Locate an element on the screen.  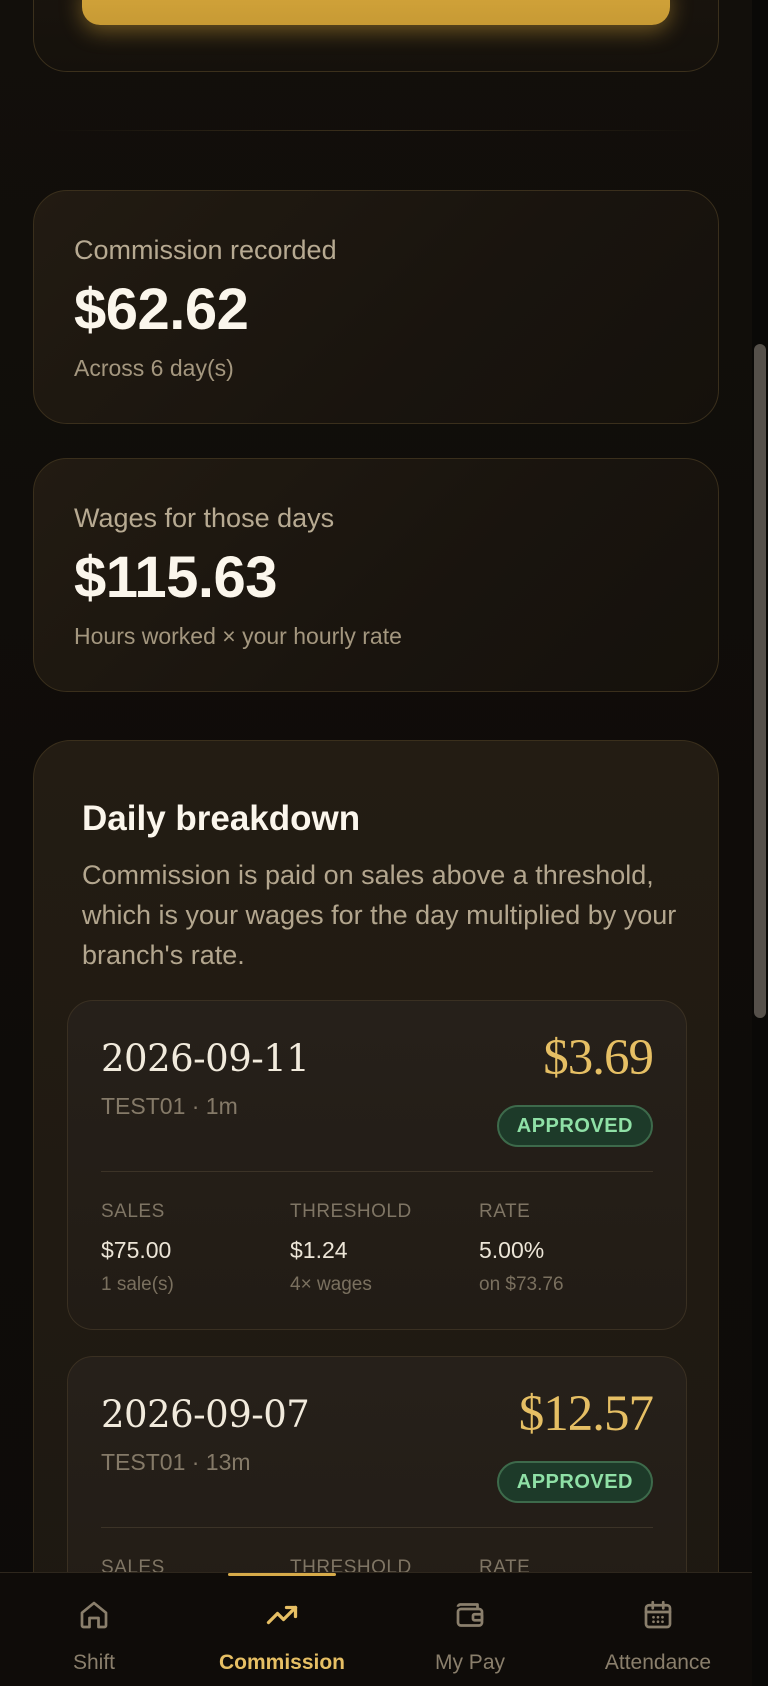
primary-action-button is located at coordinates (376, 12).